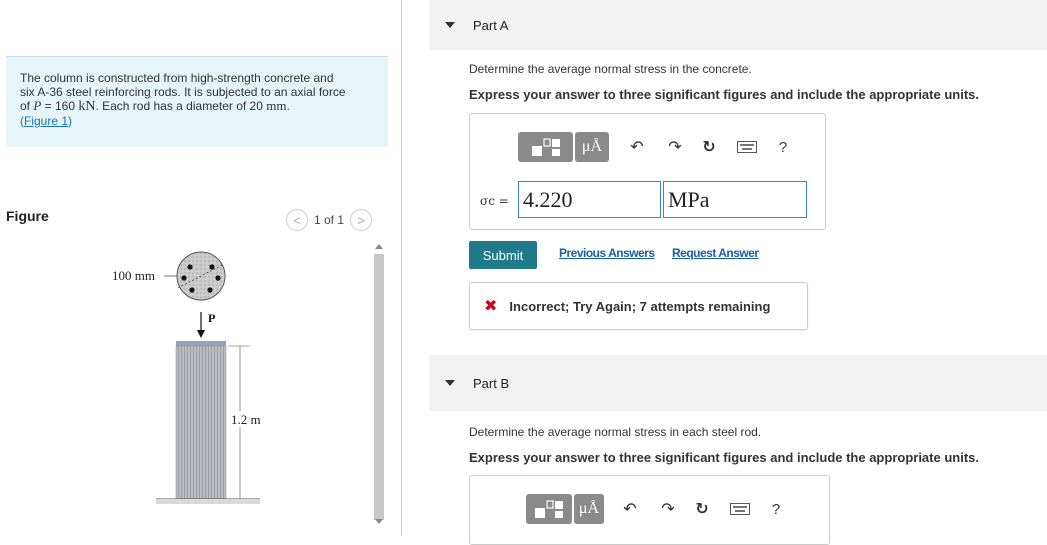 This screenshot has height=545, width=1047. What do you see at coordinates (60, 106) in the screenshot?
I see `text-fragment: = 160` at bounding box center [60, 106].